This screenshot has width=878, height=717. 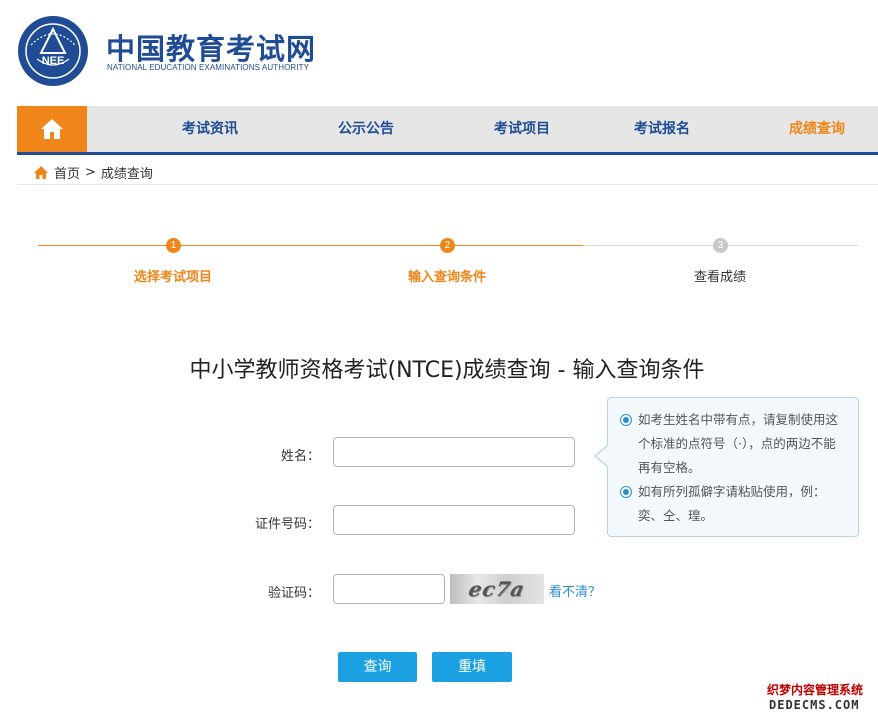 I want to click on site-name-cn: 中国教育考试网, so click(x=211, y=49).